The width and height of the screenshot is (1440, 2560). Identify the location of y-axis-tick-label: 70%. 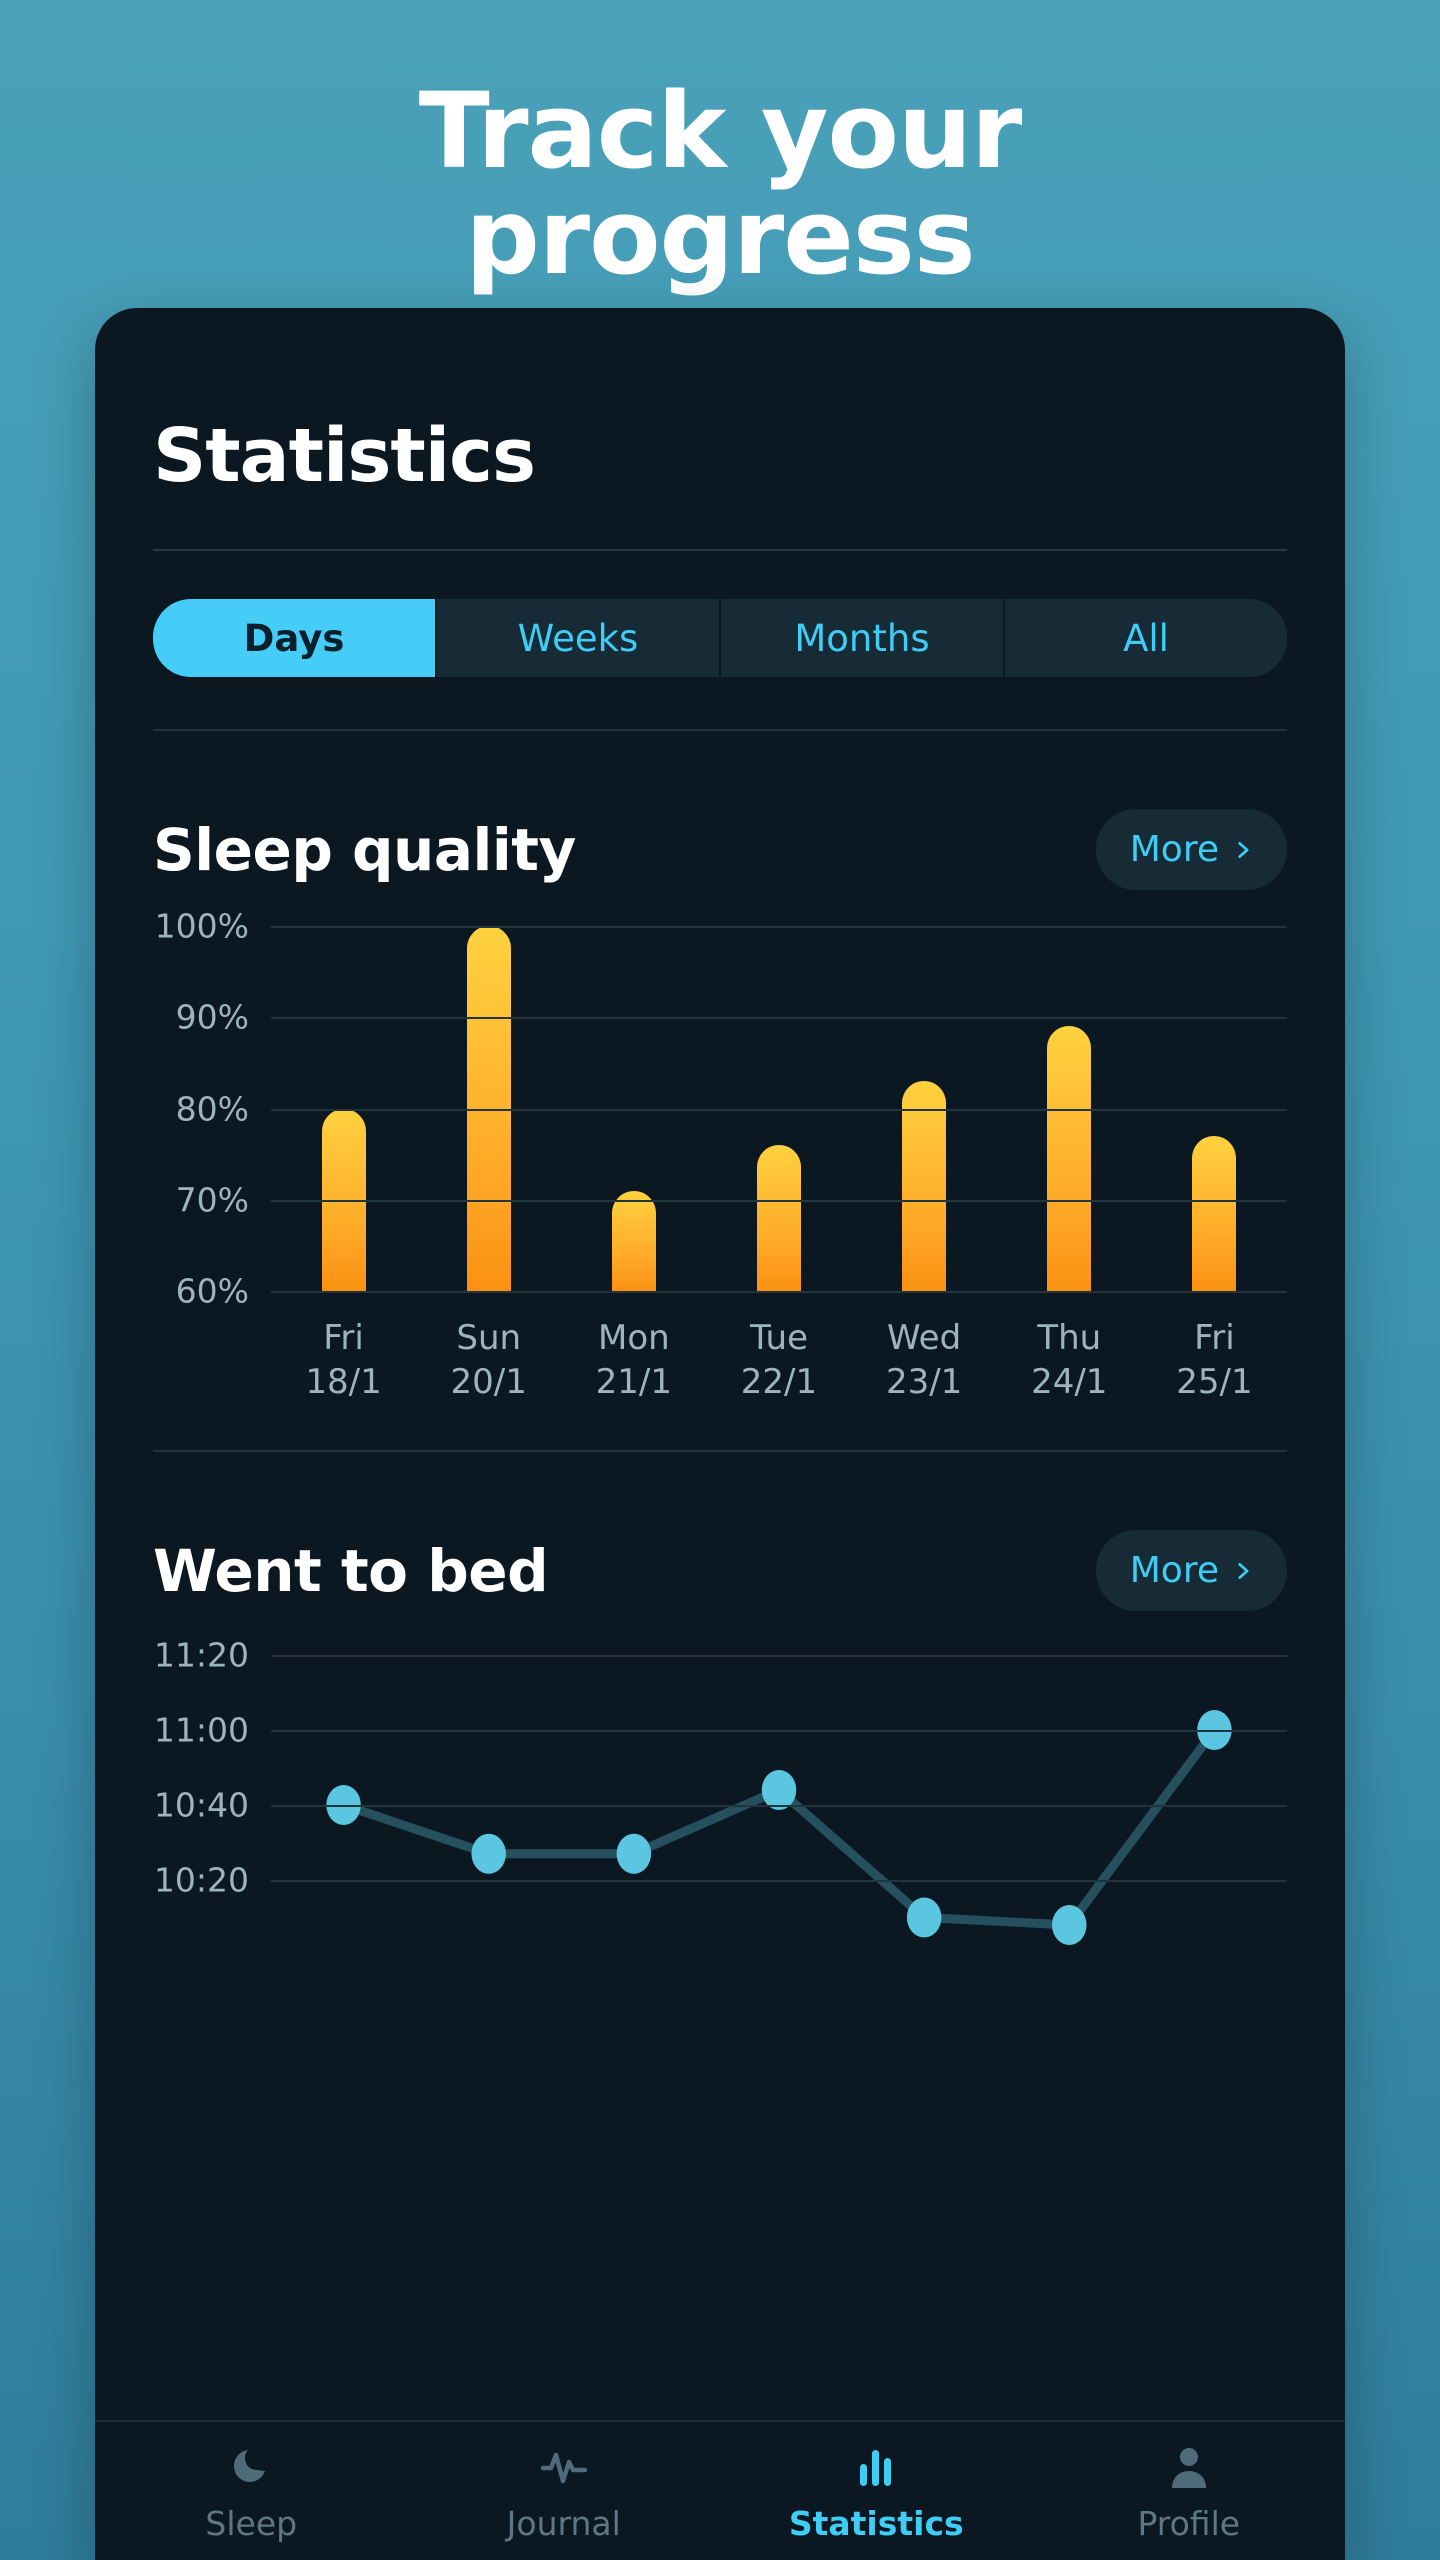
(212, 1200).